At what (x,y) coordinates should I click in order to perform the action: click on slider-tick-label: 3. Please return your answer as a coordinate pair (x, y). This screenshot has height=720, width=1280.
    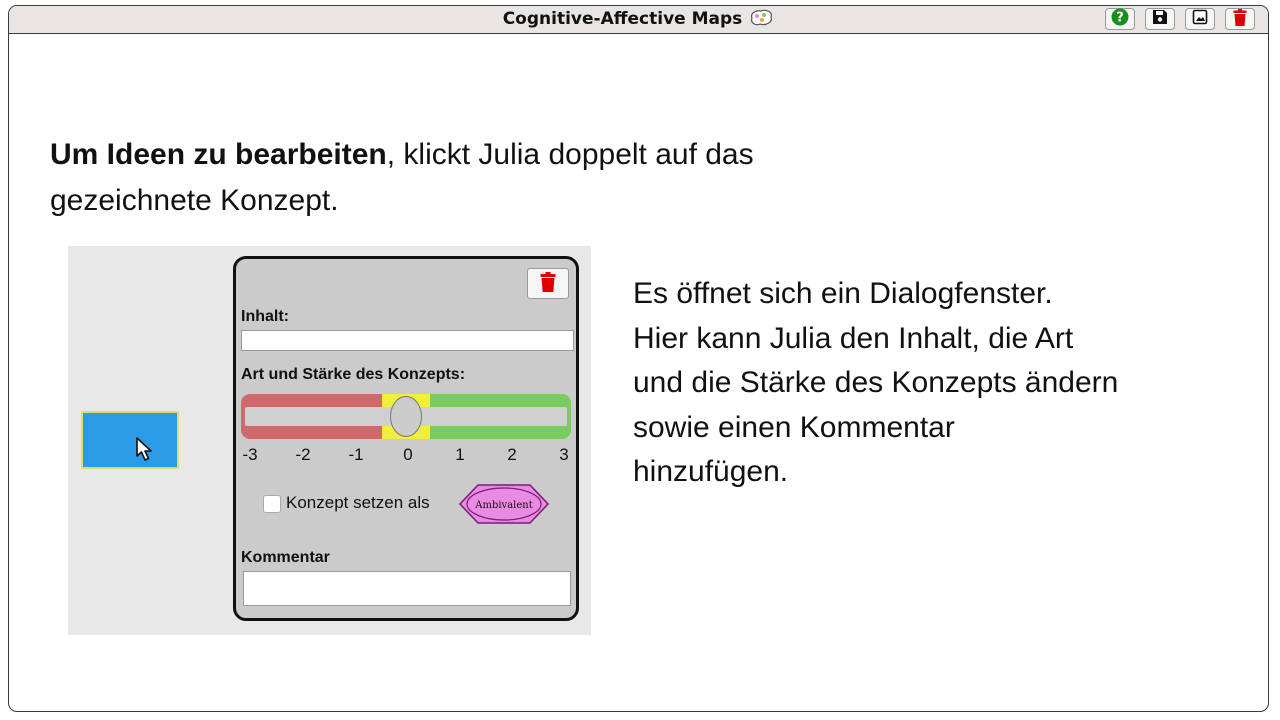
    Looking at the image, I should click on (564, 454).